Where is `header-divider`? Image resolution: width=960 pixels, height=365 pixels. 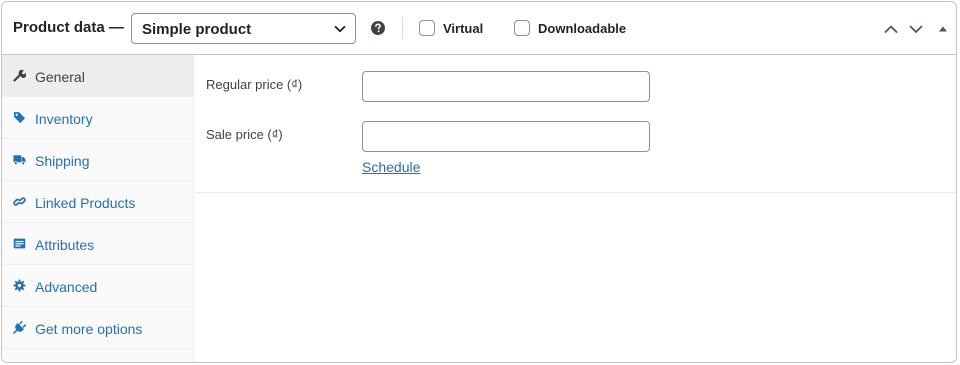
header-divider is located at coordinates (402, 28).